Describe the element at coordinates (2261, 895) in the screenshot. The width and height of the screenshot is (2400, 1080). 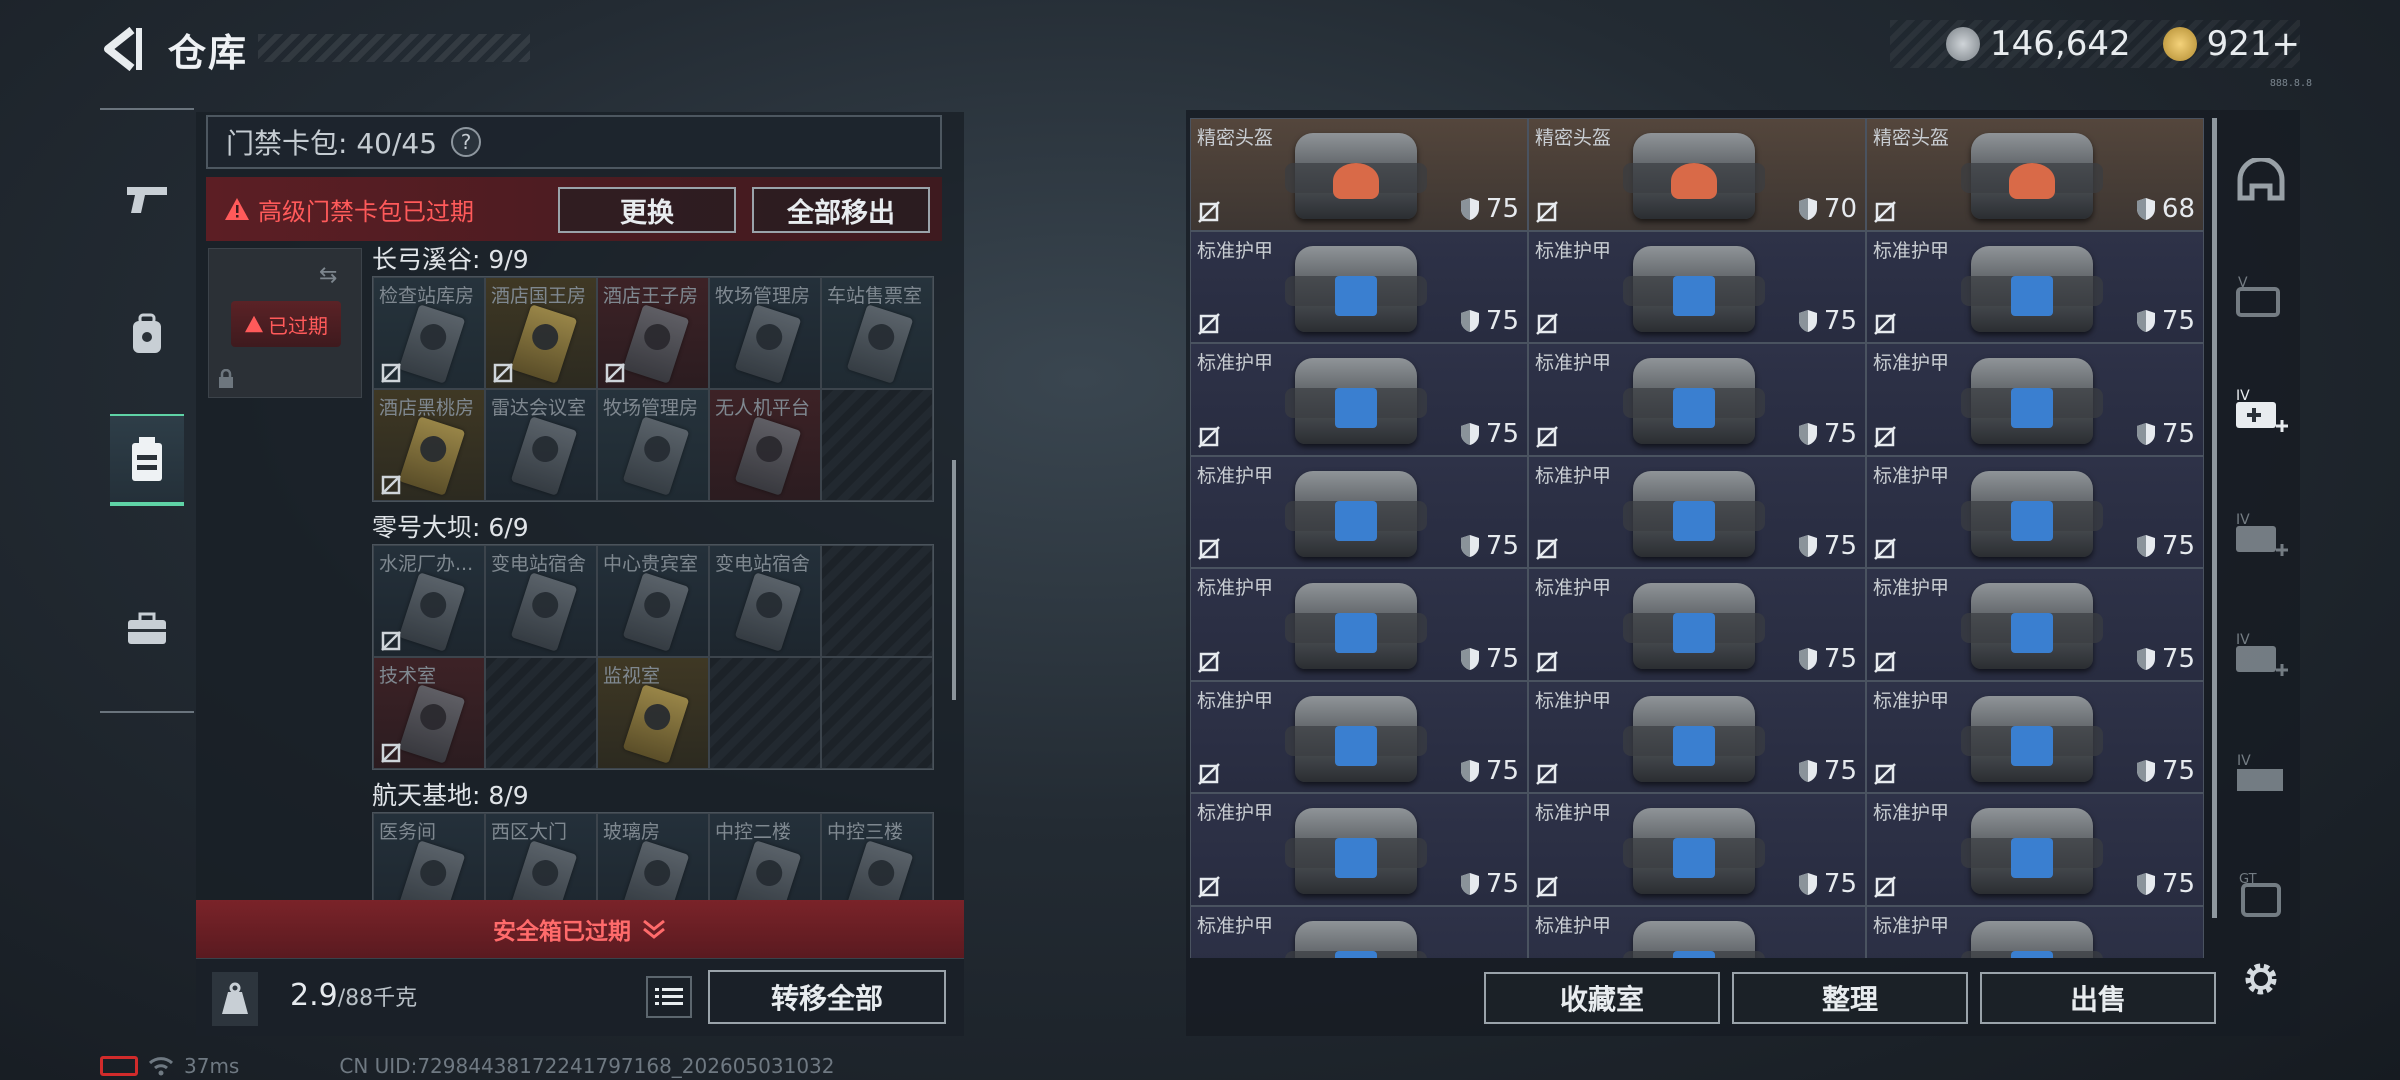
I see `filter-bag: GT` at that location.